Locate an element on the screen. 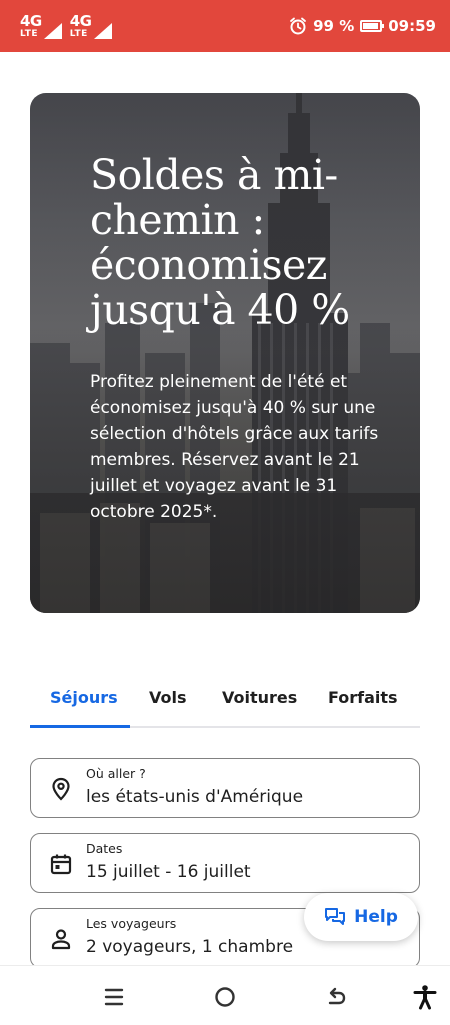 The width and height of the screenshot is (450, 1025). status-bar: 4G LTE 4G LTE 99 % 09:59 is located at coordinates (225, 26).